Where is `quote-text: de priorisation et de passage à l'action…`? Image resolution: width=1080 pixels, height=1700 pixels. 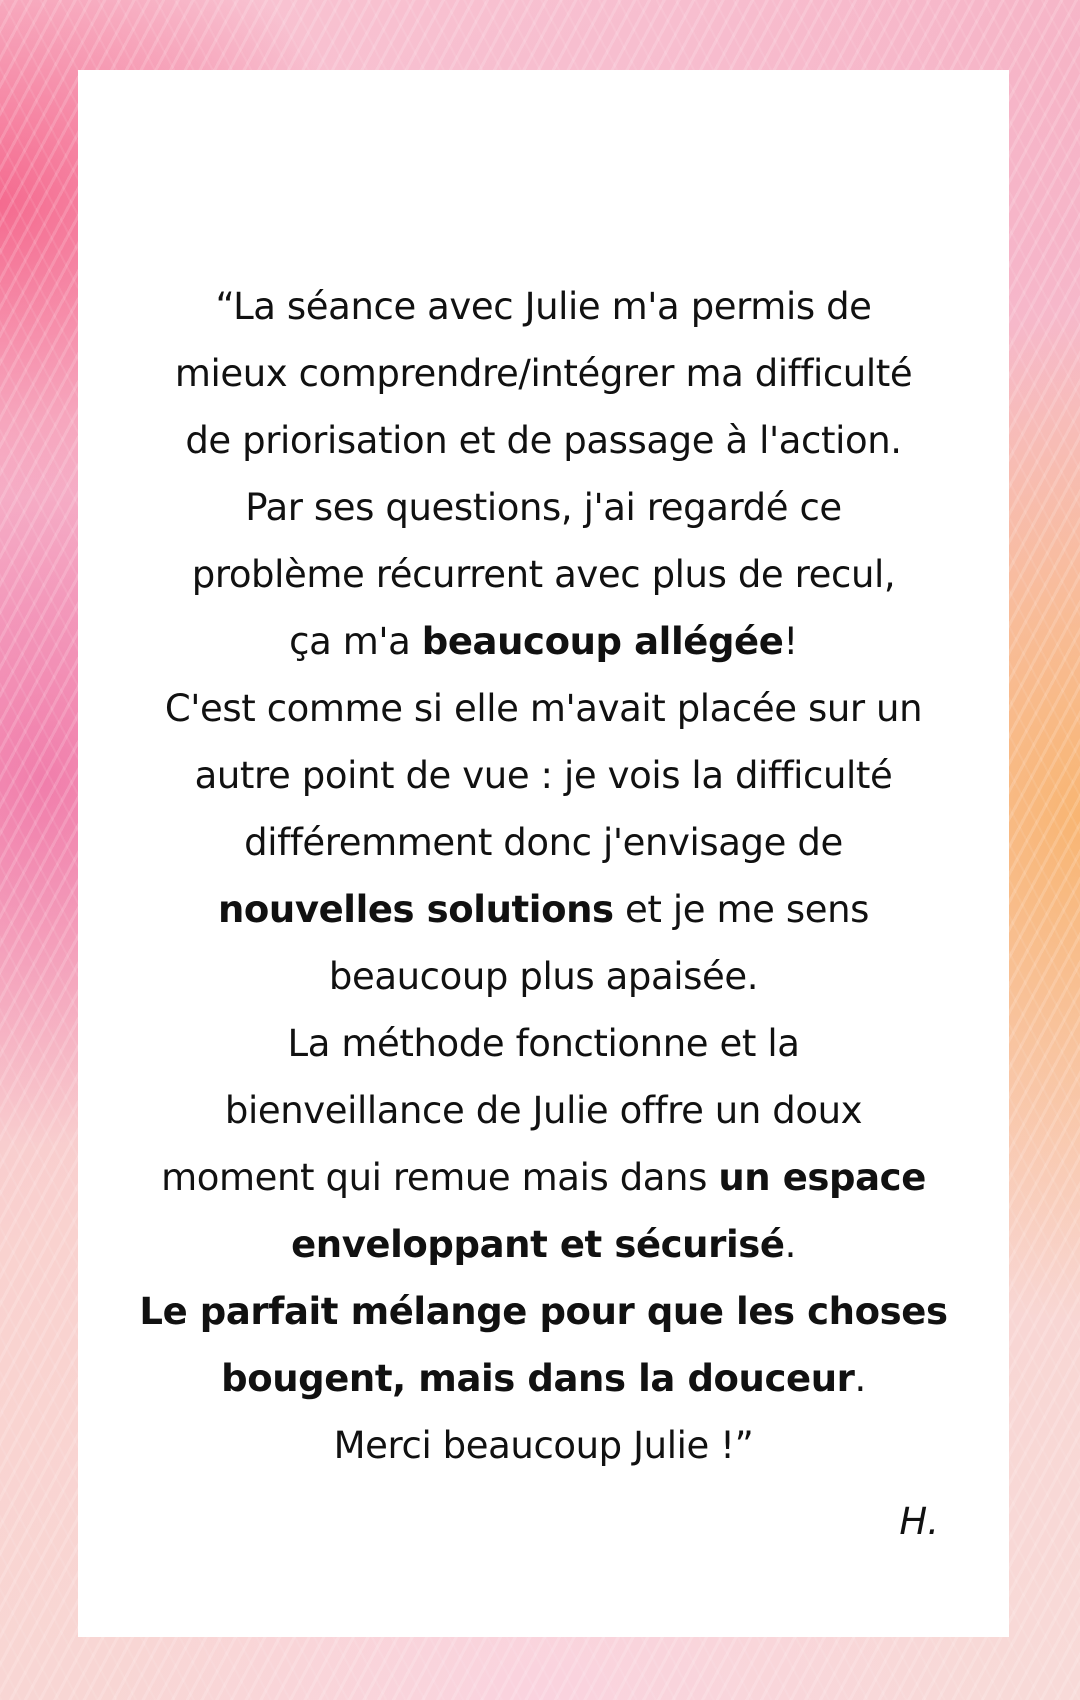
quote-text: de priorisation et de passage à l'action… is located at coordinates (543, 440).